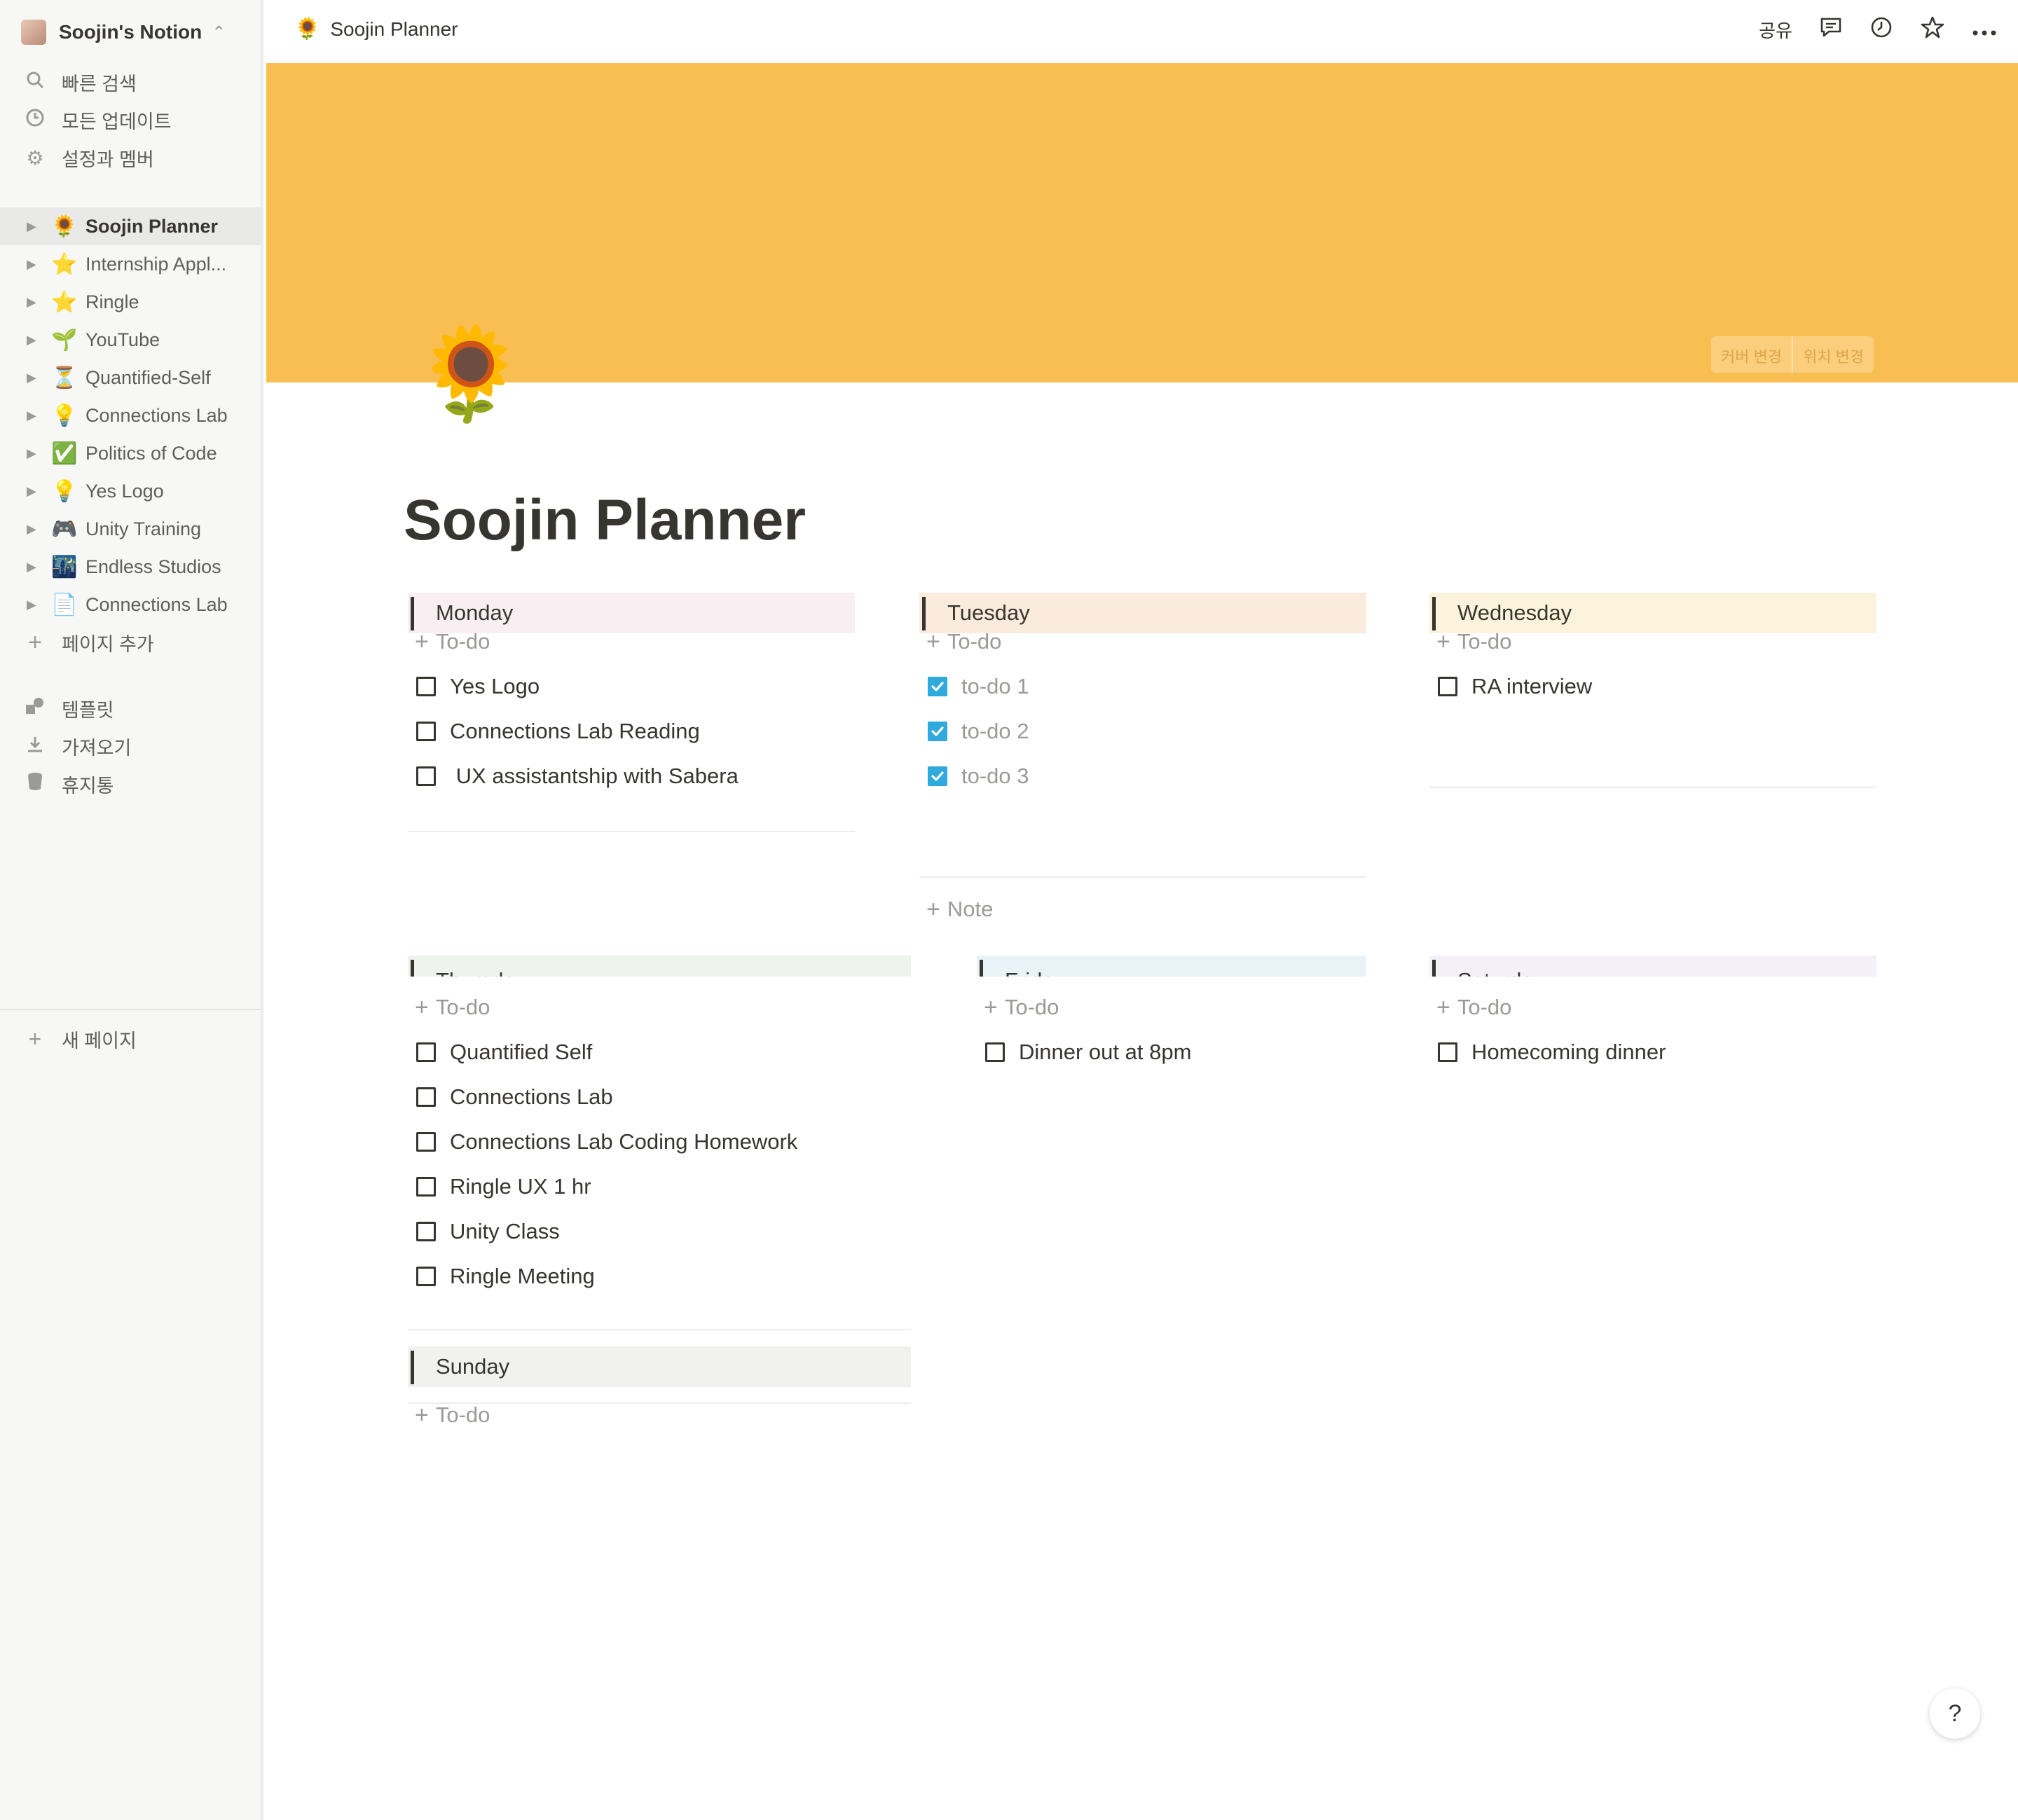 The image size is (2018, 1820). I want to click on day-header-sunday: Sunday, so click(659, 1366).